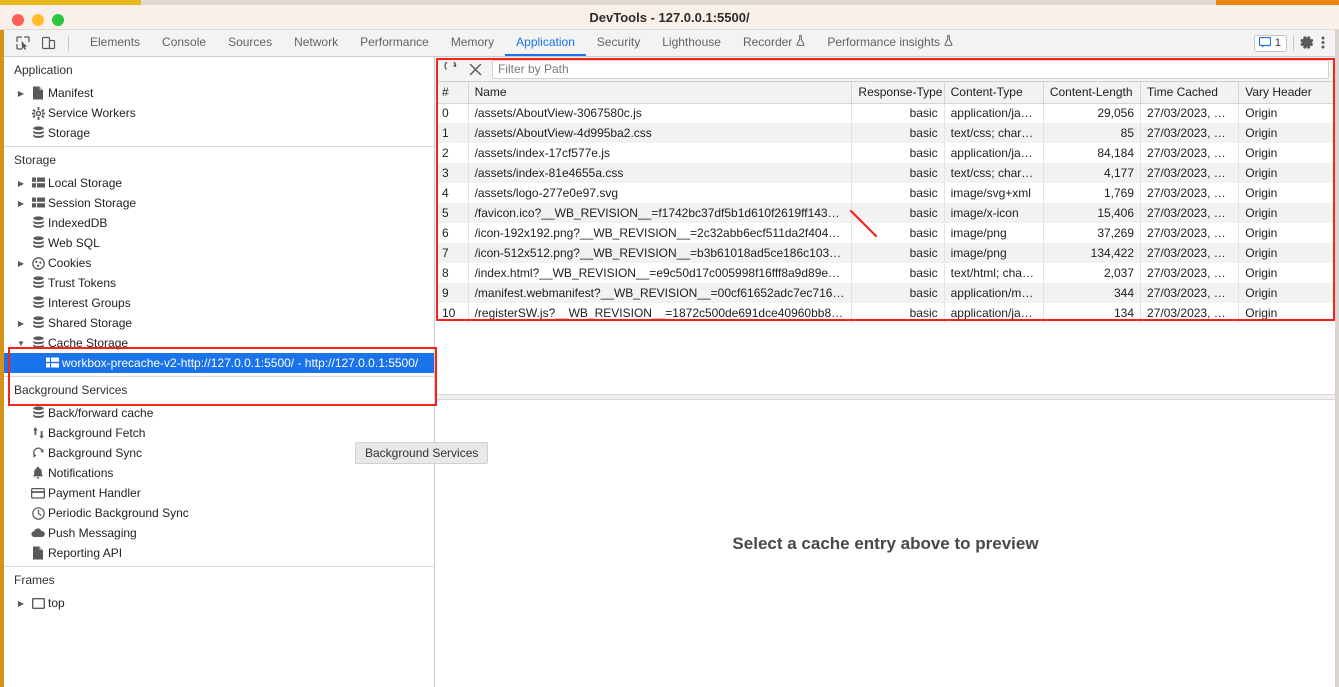  What do you see at coordinates (219, 323) in the screenshot?
I see `sidebar-item-shared-storage: ▶ Shared Storage` at bounding box center [219, 323].